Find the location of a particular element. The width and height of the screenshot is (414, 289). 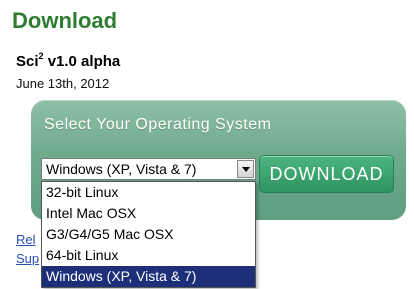

release-notes-link: Rel is located at coordinates (26, 239).